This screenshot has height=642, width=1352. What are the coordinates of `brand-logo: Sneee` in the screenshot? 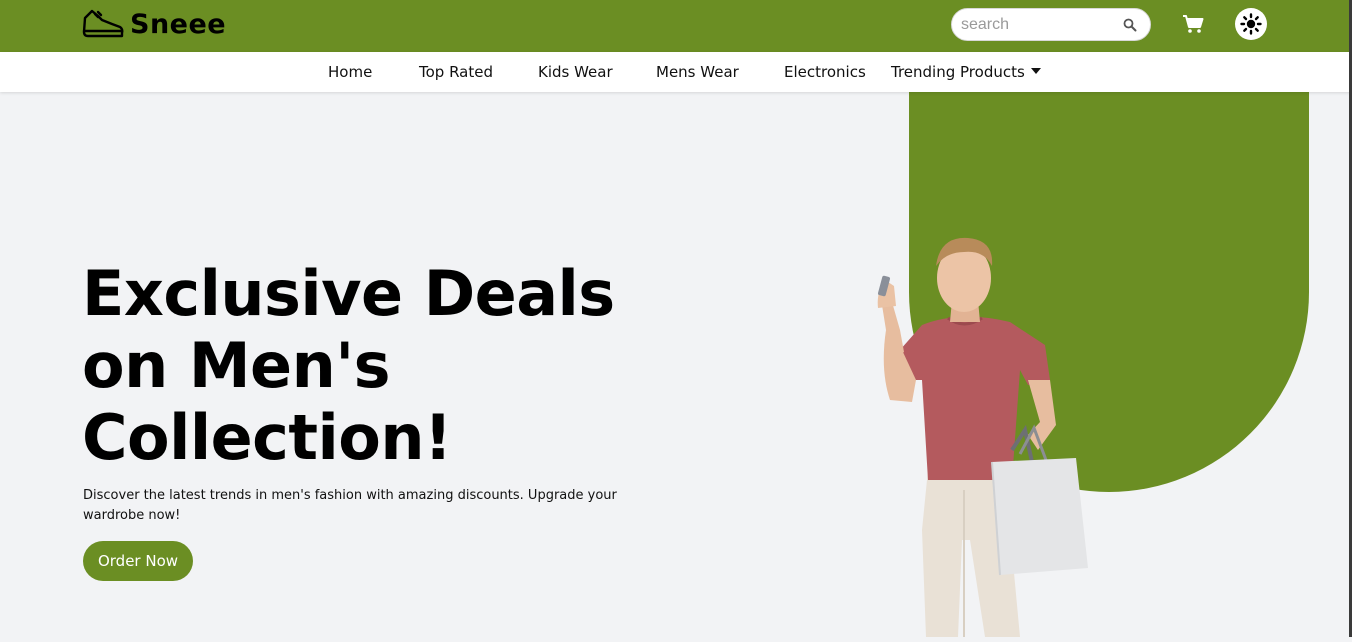 It's located at (154, 24).